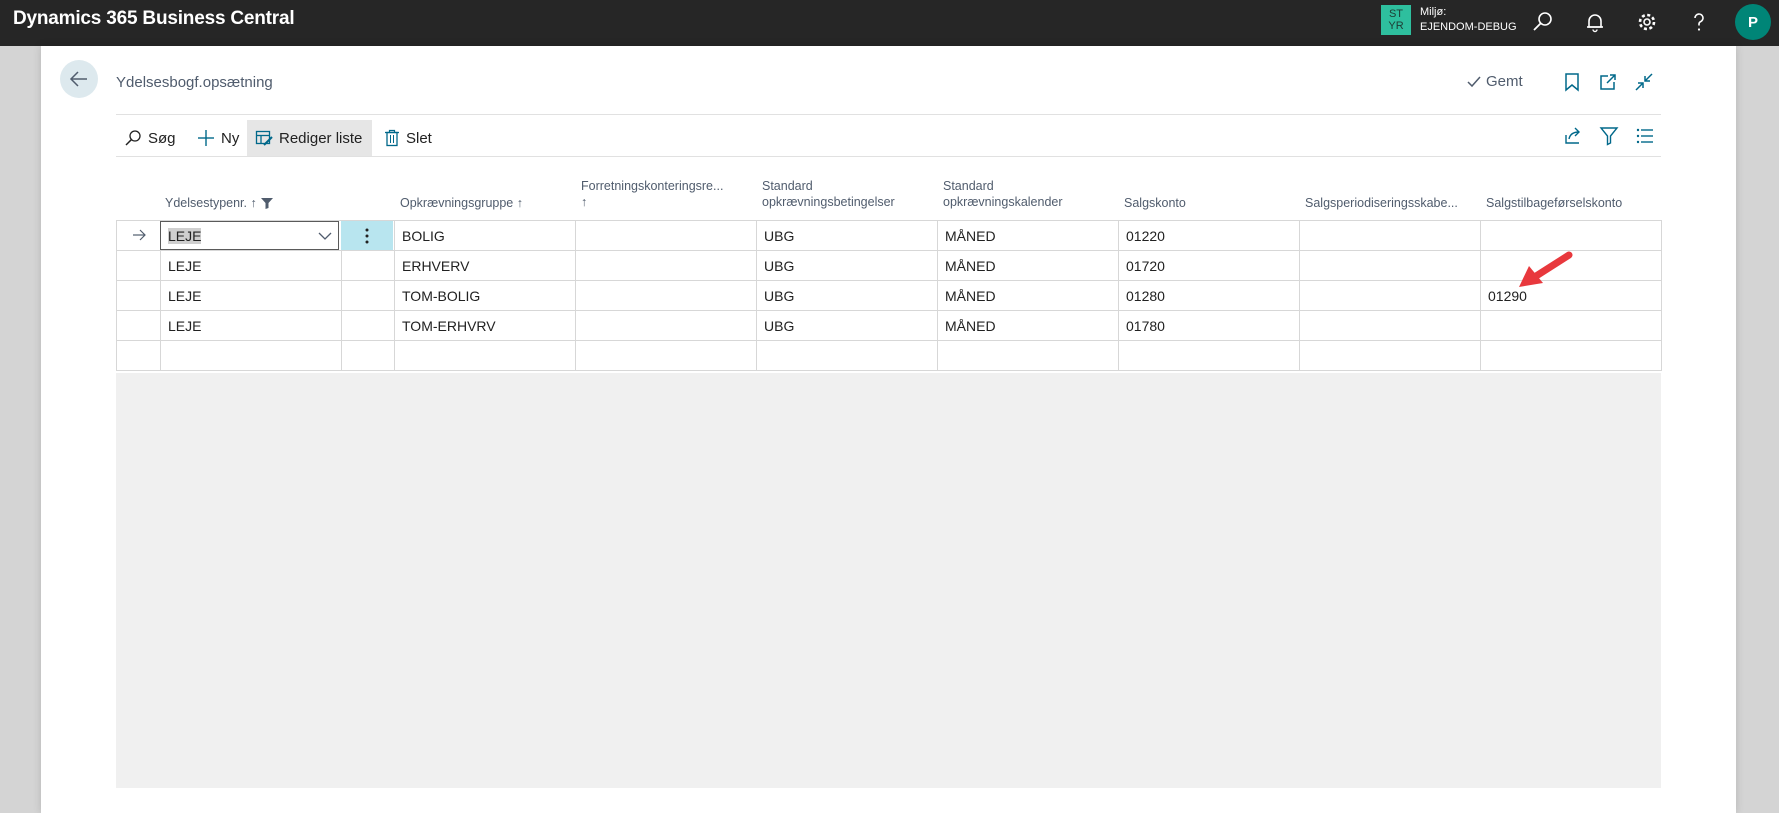 Image resolution: width=1779 pixels, height=813 pixels. What do you see at coordinates (1595, 22) in the screenshot?
I see `bell-icon` at bounding box center [1595, 22].